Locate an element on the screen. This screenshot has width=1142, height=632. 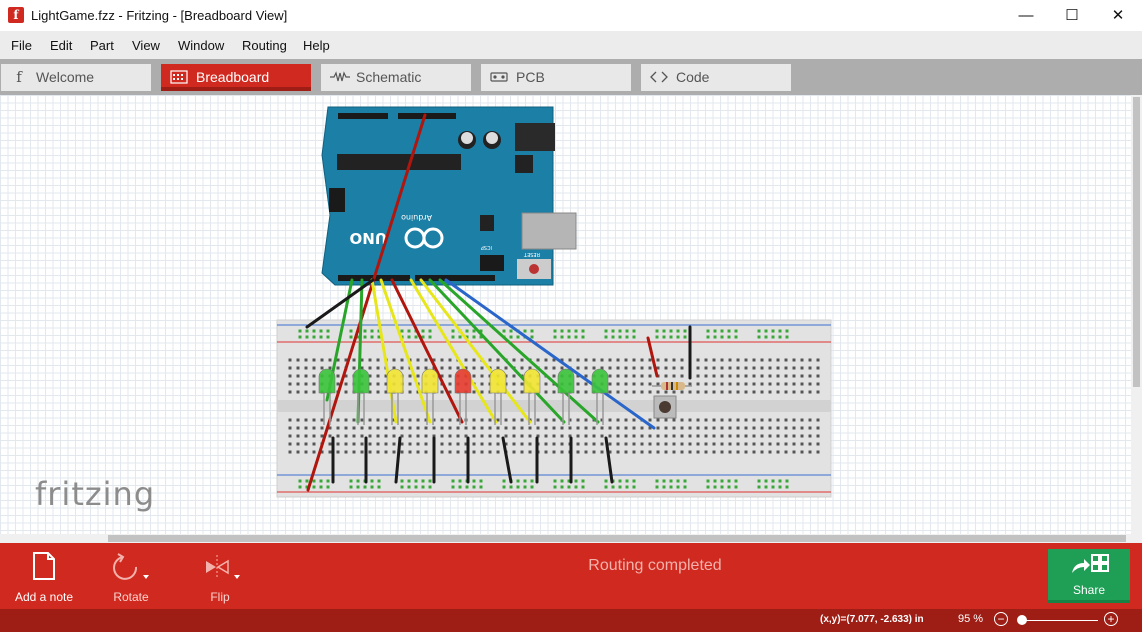
tab-pcb: PCB is located at coordinates (556, 77).